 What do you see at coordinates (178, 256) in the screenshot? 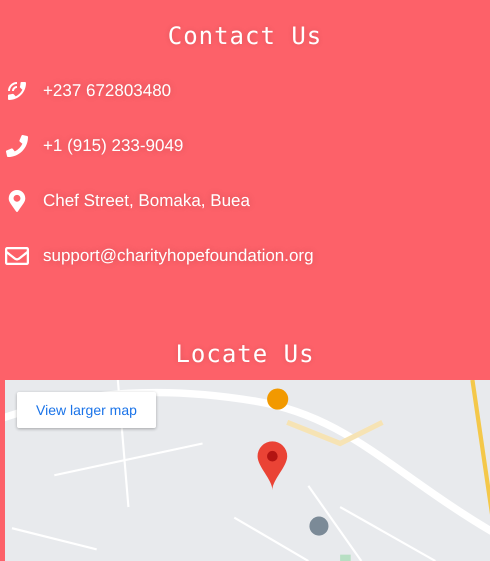
I see `contact-text: support@charityhopefoundation.org` at bounding box center [178, 256].